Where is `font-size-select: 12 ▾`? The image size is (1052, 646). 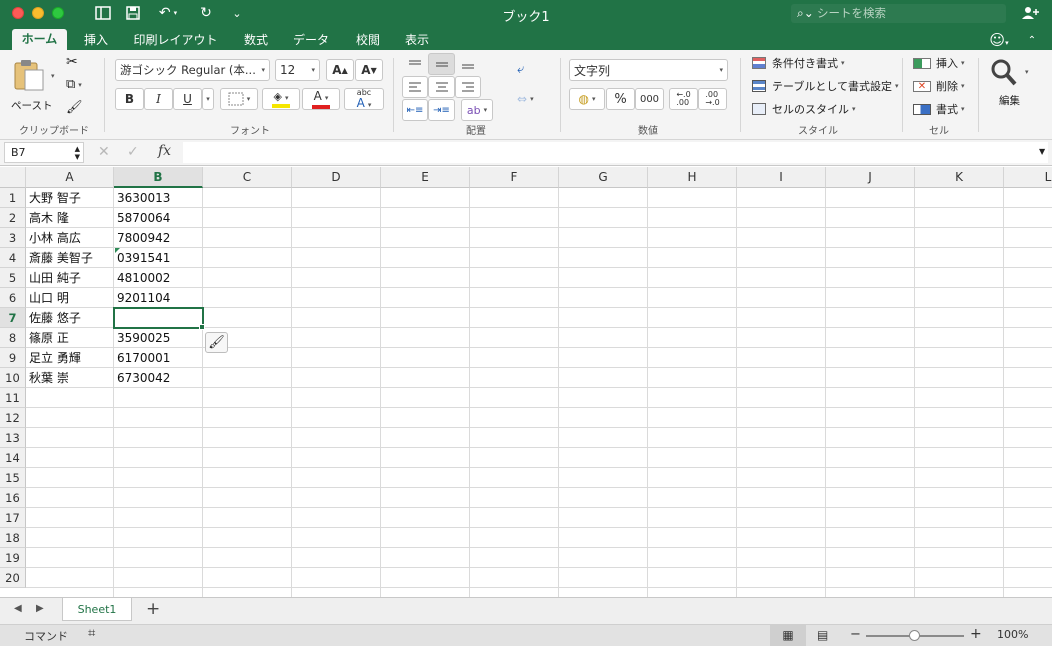 font-size-select: 12 ▾ is located at coordinates (297, 70).